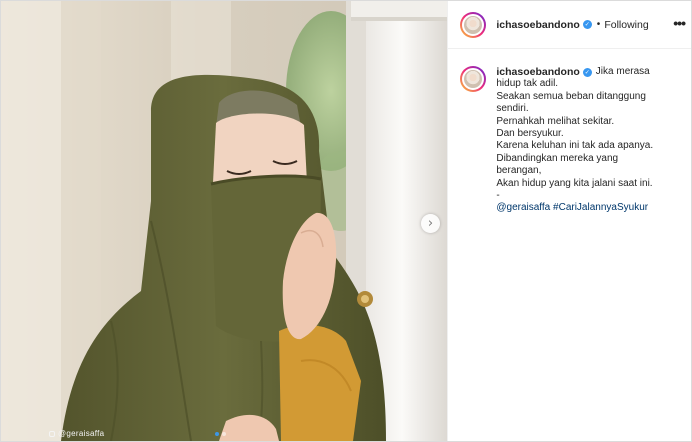 This screenshot has width=692, height=442. Describe the element at coordinates (555, 121) in the screenshot. I see `caption-line: Pernahkah melihat sekitar.` at that location.